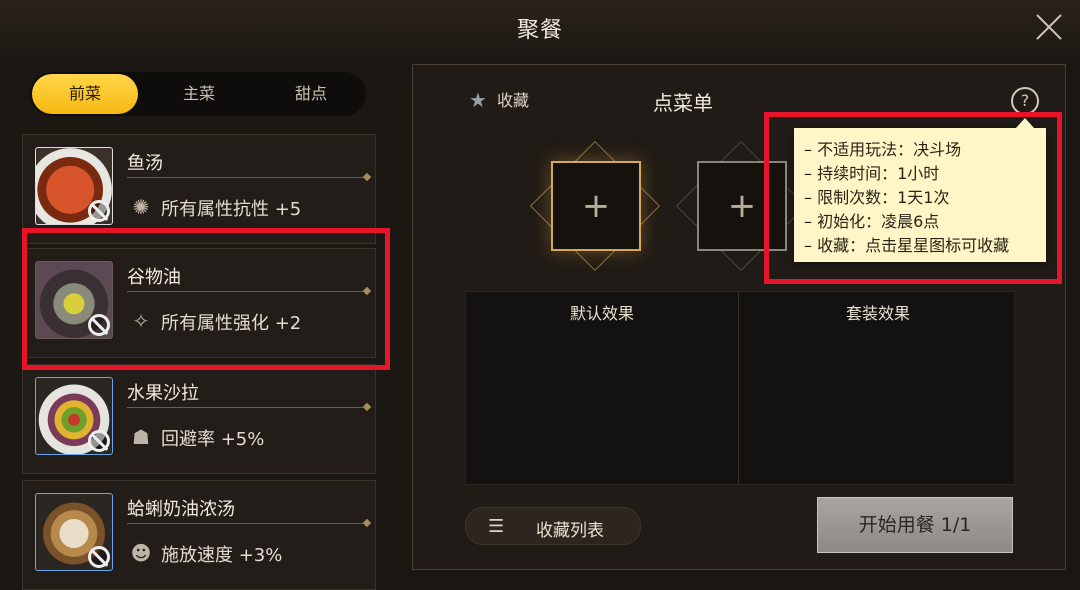 The image size is (1080, 590). I want to click on favorite-toggle: ★ 收藏, so click(499, 99).